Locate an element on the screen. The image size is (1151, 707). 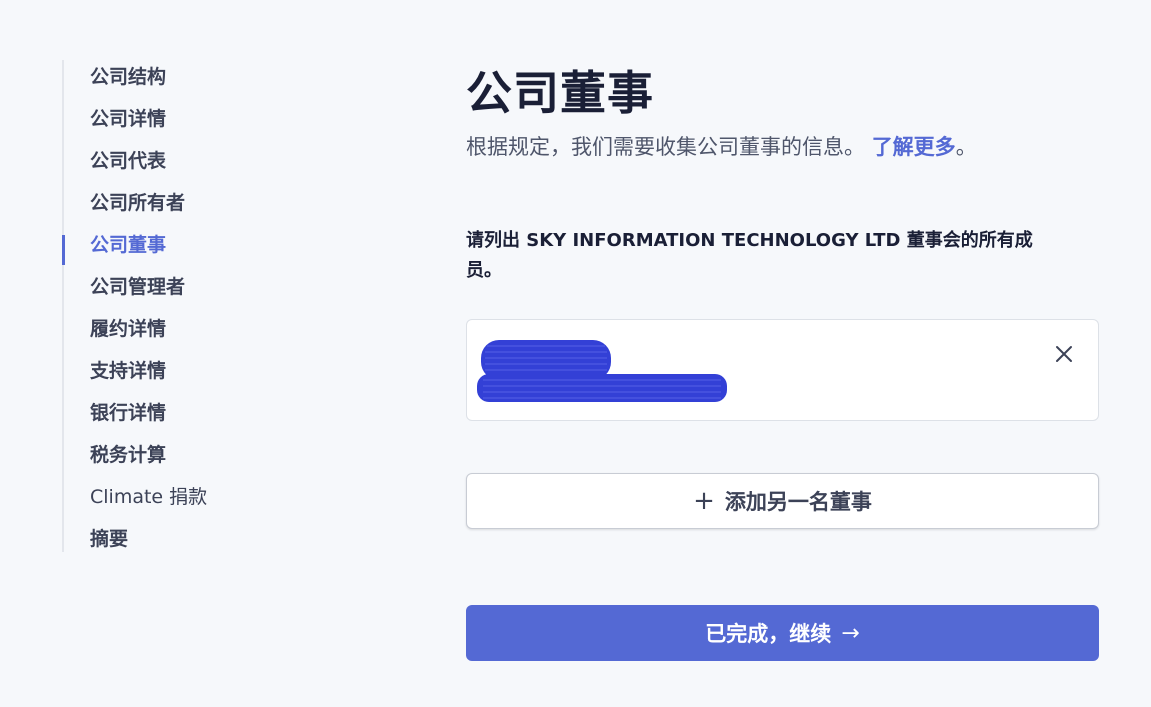
page-subtitle: 根据规定，我们需要收集公司董事的信息。 了解更多。 is located at coordinates (782, 147).